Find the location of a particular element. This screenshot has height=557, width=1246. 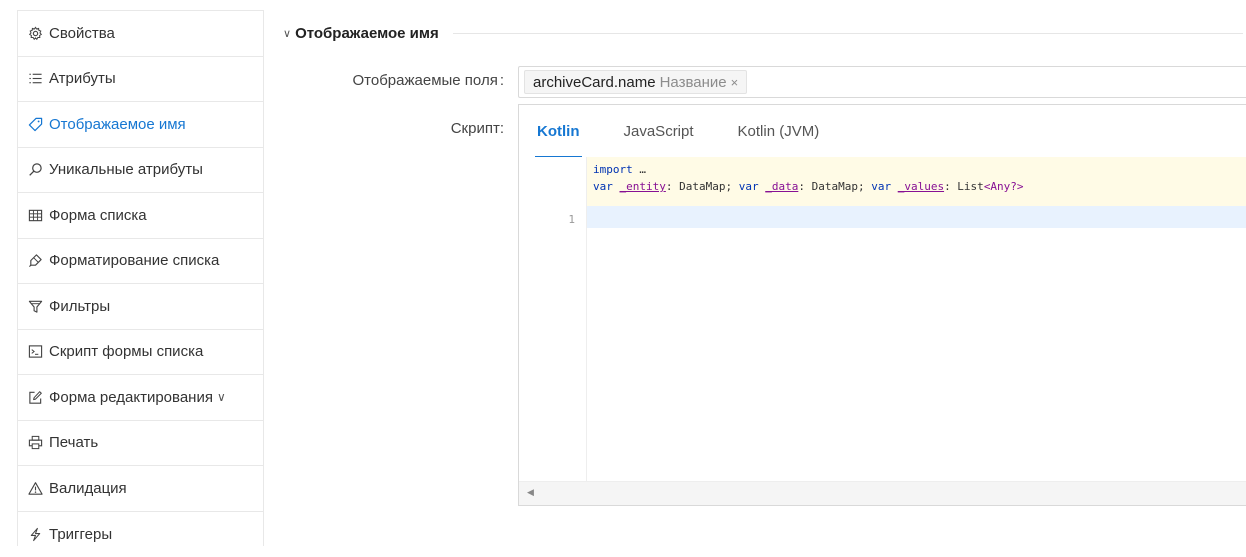

sidebar-item-list-form: Форма списка is located at coordinates (140, 216).